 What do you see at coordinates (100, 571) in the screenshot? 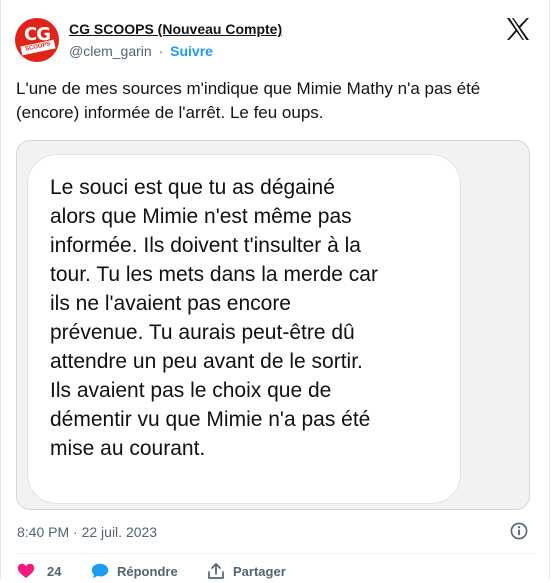
I see `speech-bubble-icon` at bounding box center [100, 571].